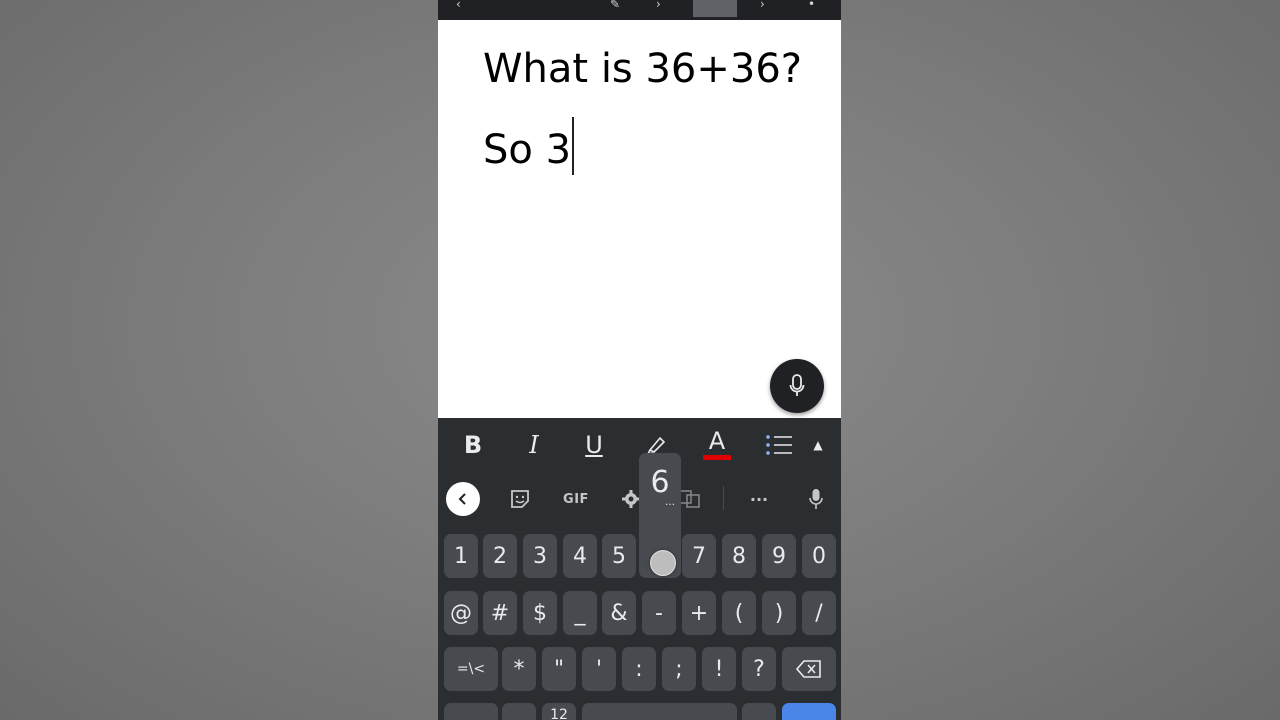 This screenshot has width=1280, height=720. Describe the element at coordinates (461, 613) in the screenshot. I see `key-at: @` at that location.